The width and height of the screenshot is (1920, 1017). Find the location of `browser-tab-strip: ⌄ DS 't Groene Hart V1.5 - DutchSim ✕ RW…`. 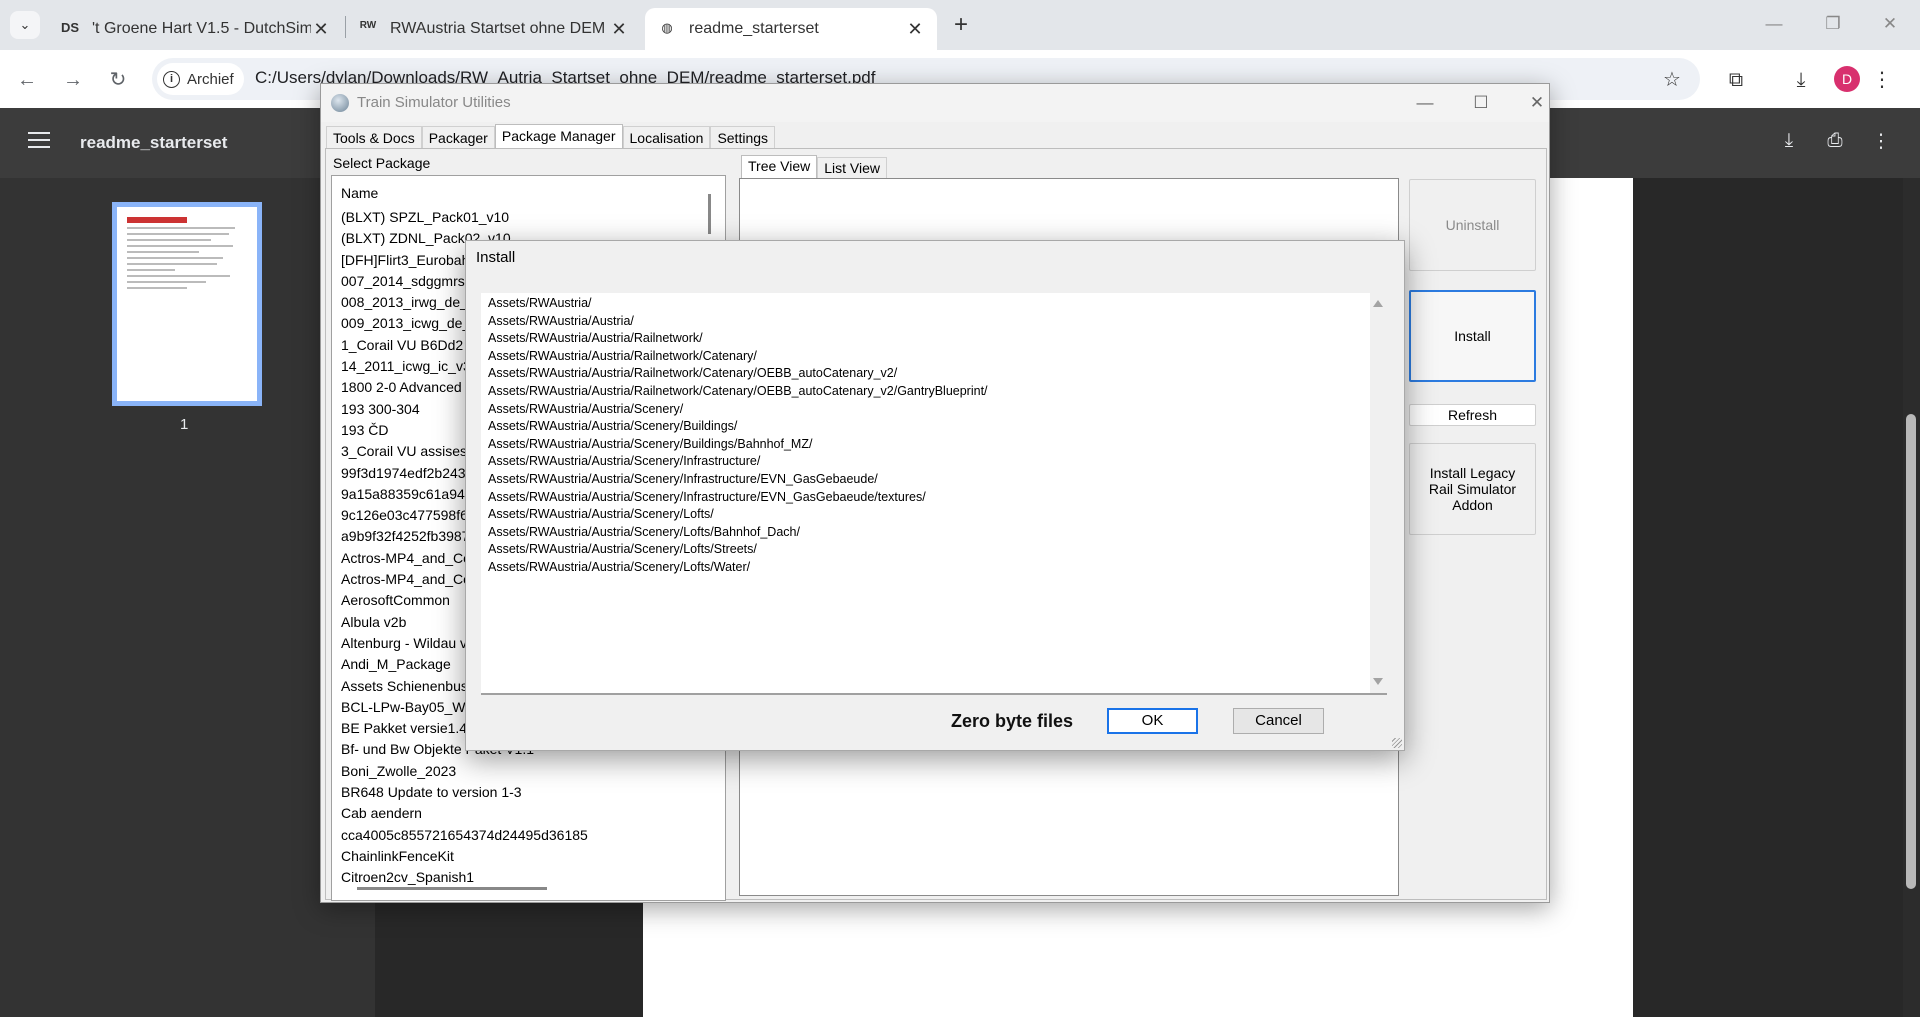

browser-tab-strip: ⌄ DS 't Groene Hart V1.5 - DutchSim ✕ RW… is located at coordinates (960, 25).